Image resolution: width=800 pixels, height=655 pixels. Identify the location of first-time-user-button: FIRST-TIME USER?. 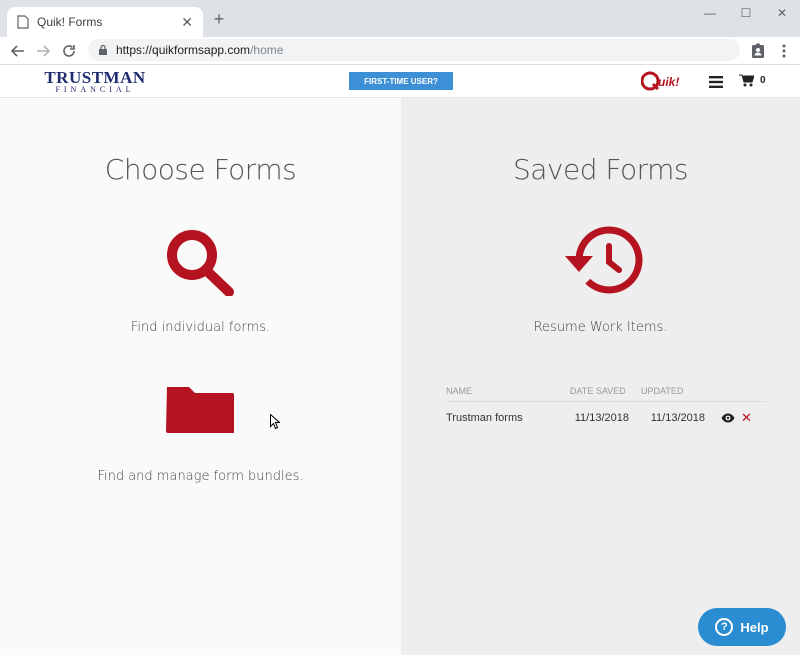
(401, 81).